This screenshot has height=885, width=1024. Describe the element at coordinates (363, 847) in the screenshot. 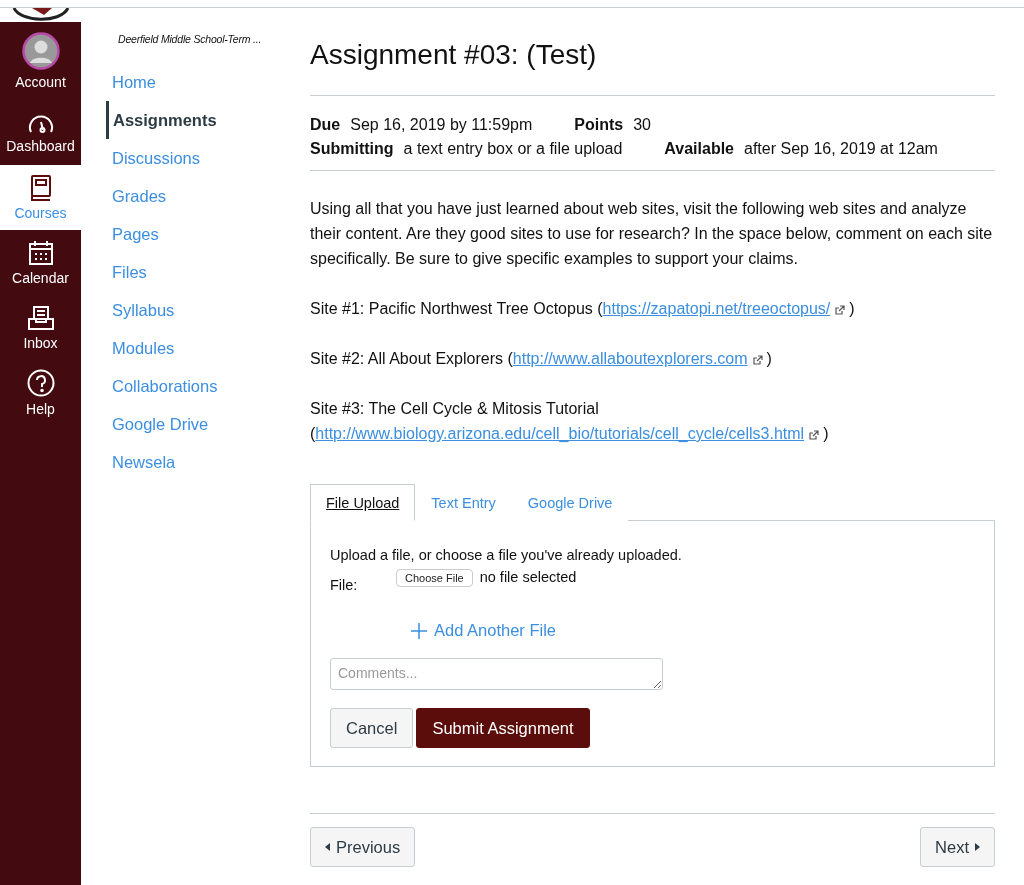

I see `previous-button: Previous` at that location.